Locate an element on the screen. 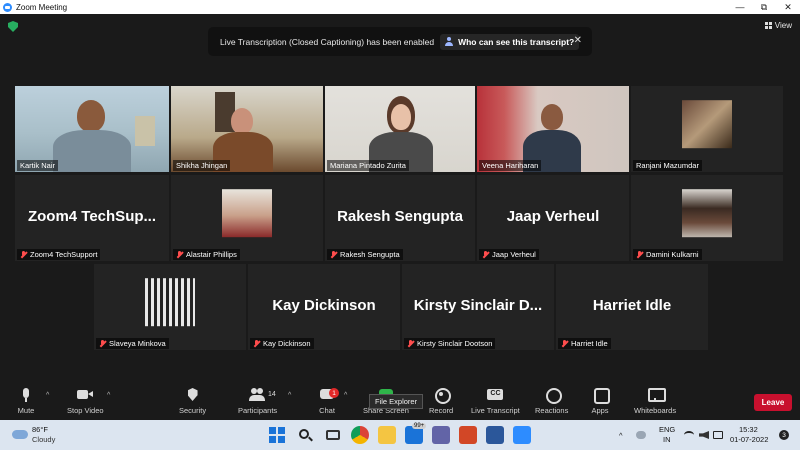 The width and height of the screenshot is (800, 450). clock-date: 01-07-2022 is located at coordinates (749, 439).